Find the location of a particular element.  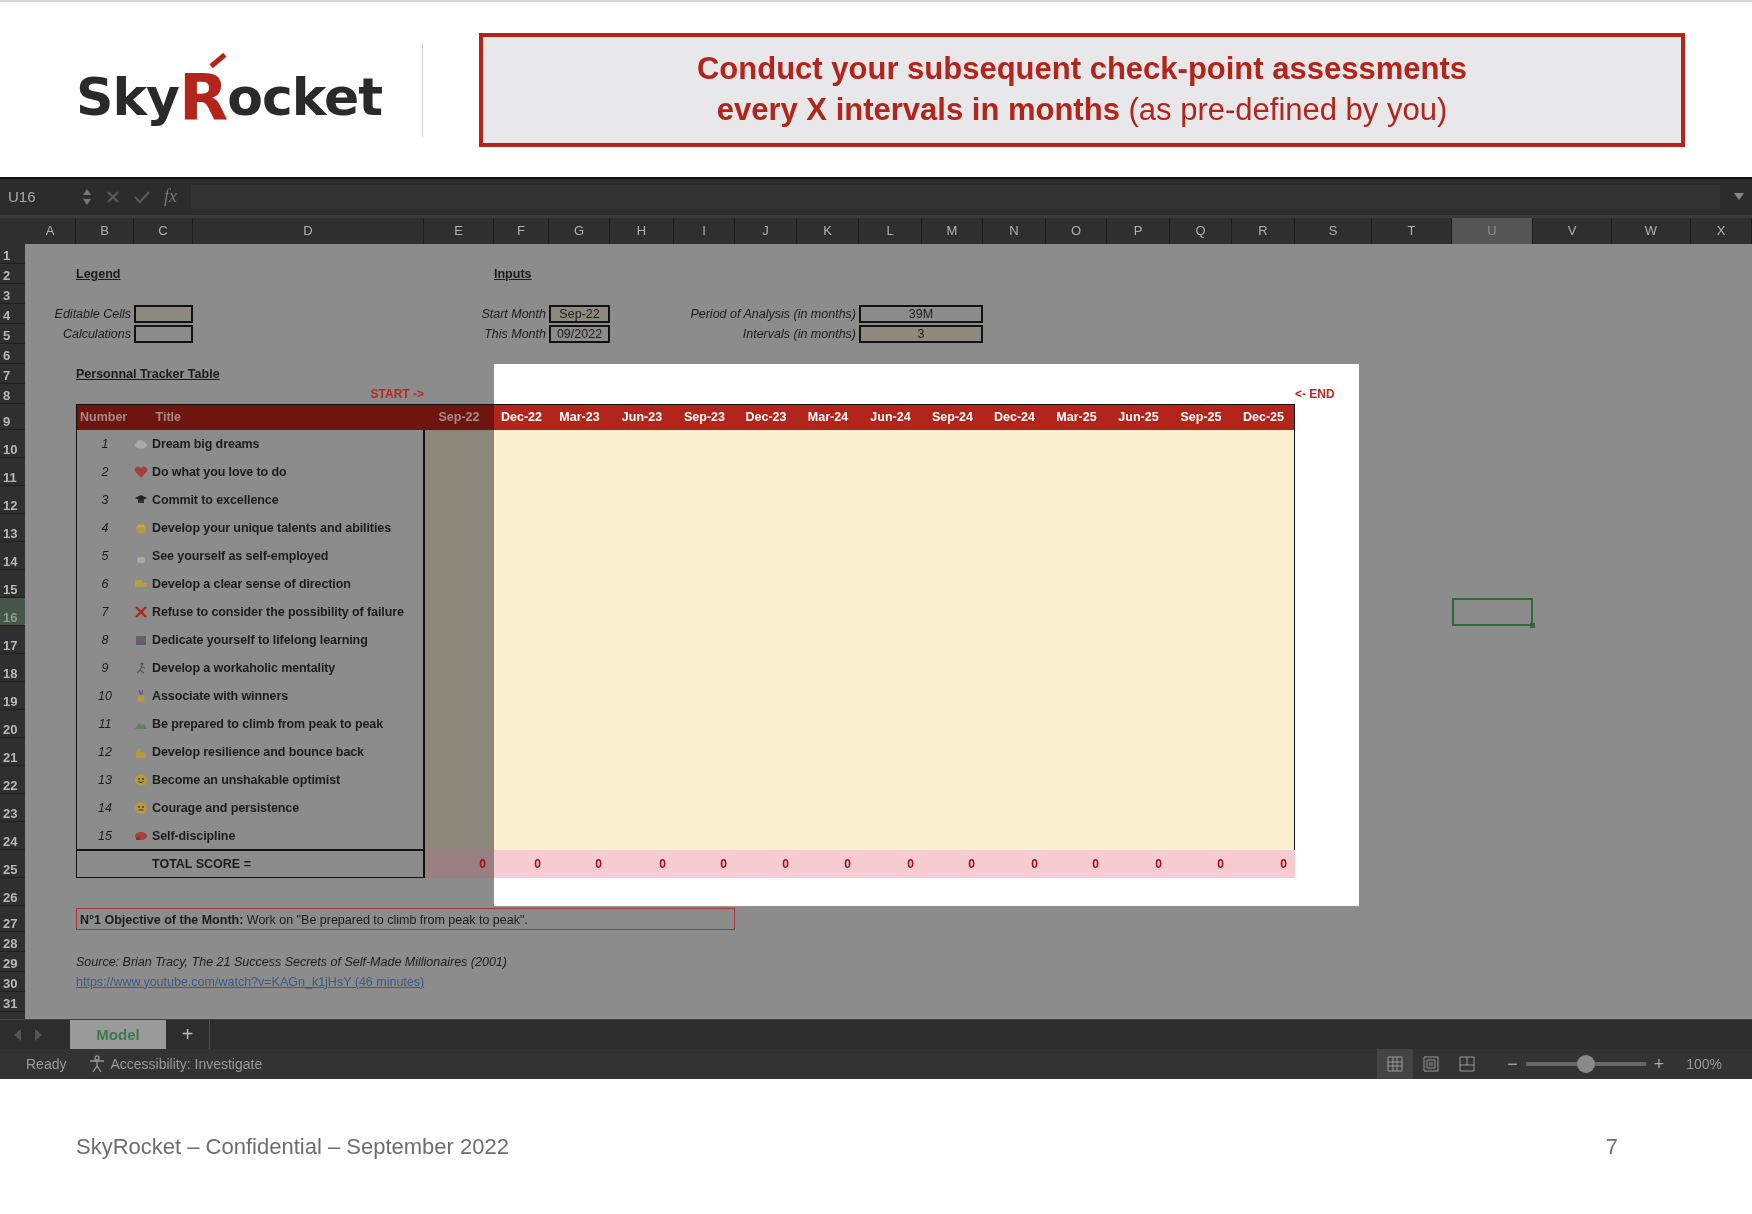

zoom-percentage: 100% is located at coordinates (1719, 1064).